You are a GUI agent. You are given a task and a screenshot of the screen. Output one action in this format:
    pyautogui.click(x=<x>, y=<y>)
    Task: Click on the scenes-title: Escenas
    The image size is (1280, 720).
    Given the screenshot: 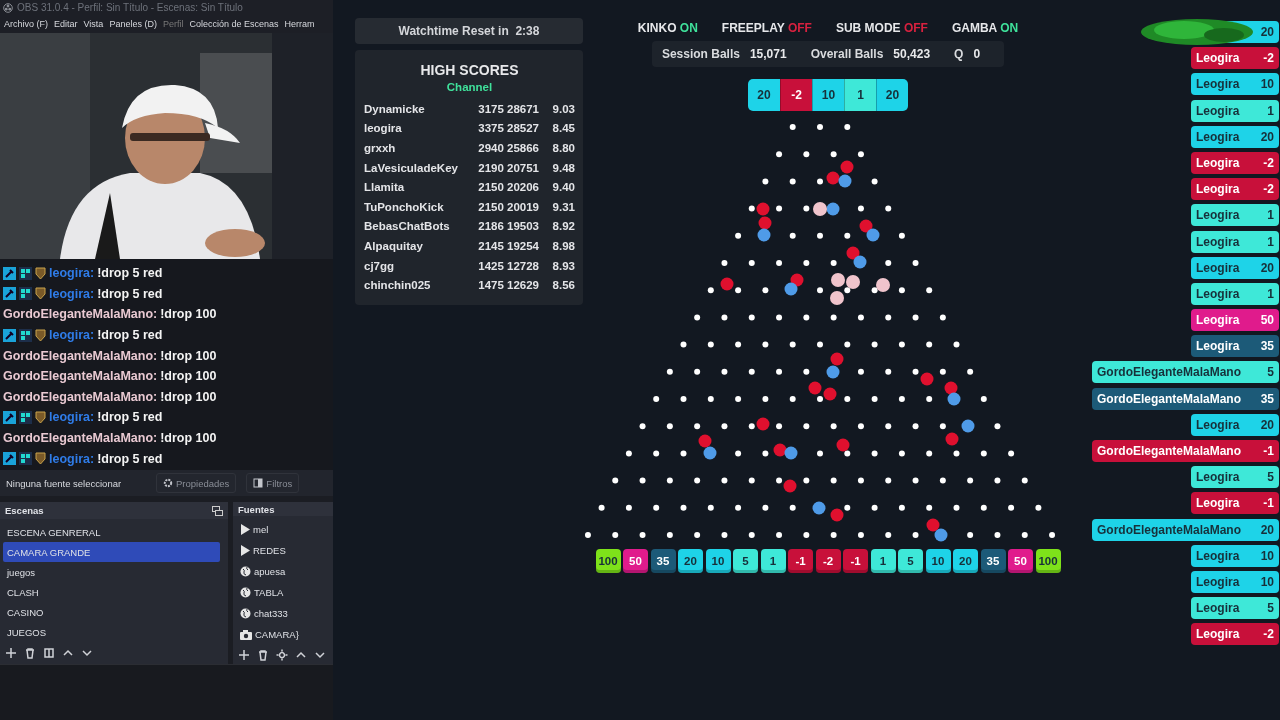 What is the action you would take?
    pyautogui.click(x=24, y=510)
    